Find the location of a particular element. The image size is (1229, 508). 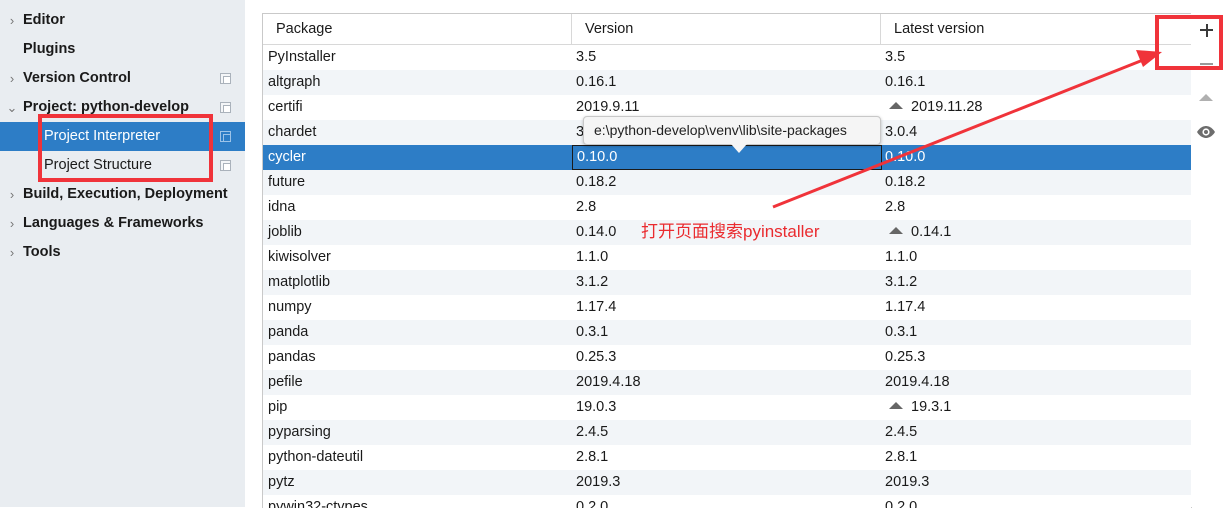

column-header-version: Version is located at coordinates (726, 29).